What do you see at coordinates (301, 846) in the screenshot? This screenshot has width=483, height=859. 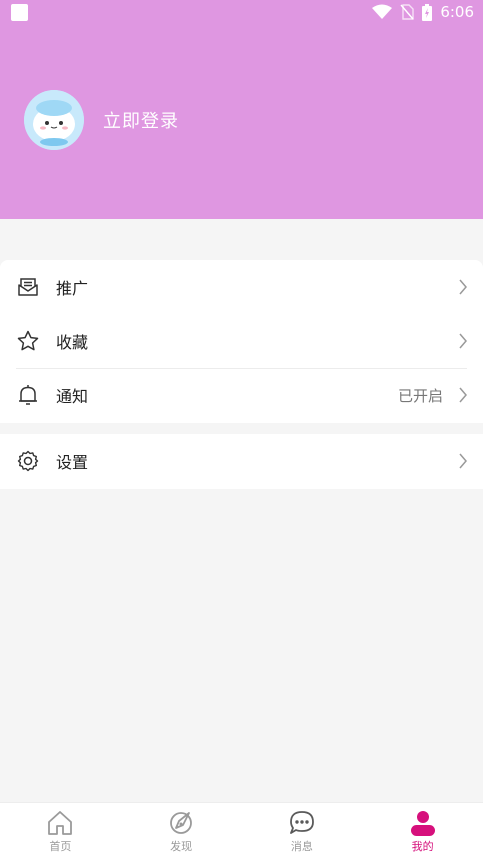 I see `tab-label: 消息` at bounding box center [301, 846].